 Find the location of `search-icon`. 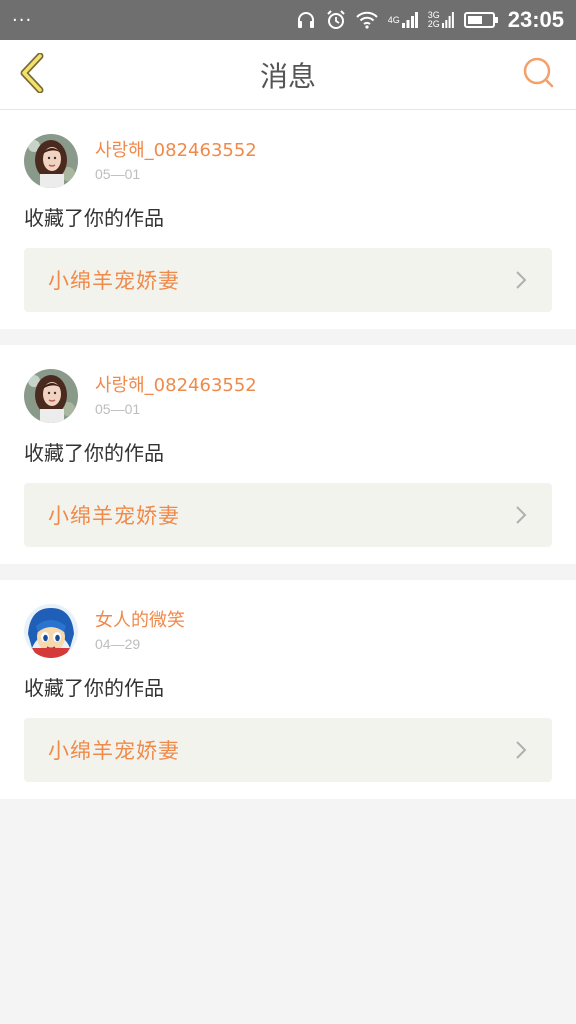

search-icon is located at coordinates (538, 75).